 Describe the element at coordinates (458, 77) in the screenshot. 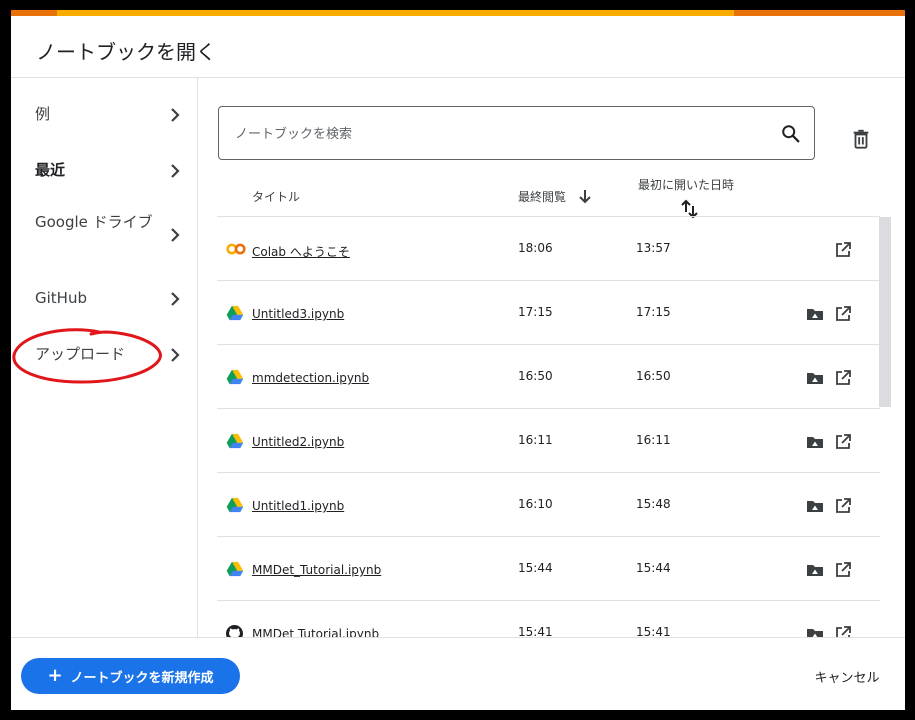

I see `header-divider` at that location.